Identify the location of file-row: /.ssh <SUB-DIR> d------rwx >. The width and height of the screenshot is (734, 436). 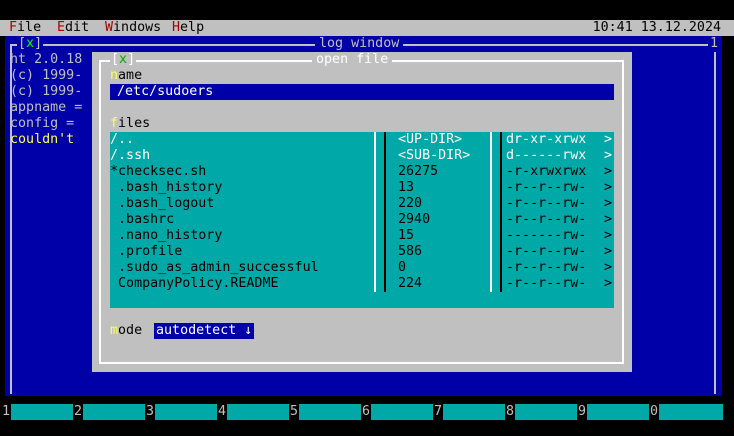
(362, 156).